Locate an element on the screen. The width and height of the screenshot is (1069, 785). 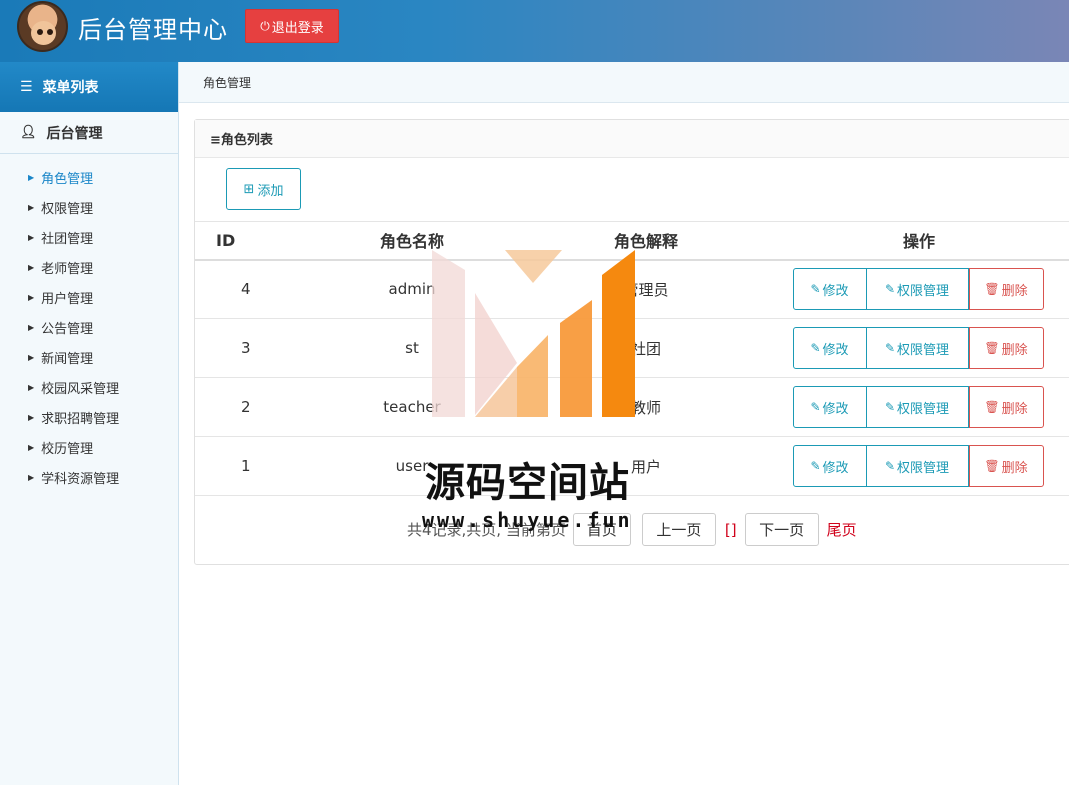
table-row: 1 user 用户 ✎ 修改 ✎ 权限管理 🗑︎ 删除 is located at coordinates (632, 466).